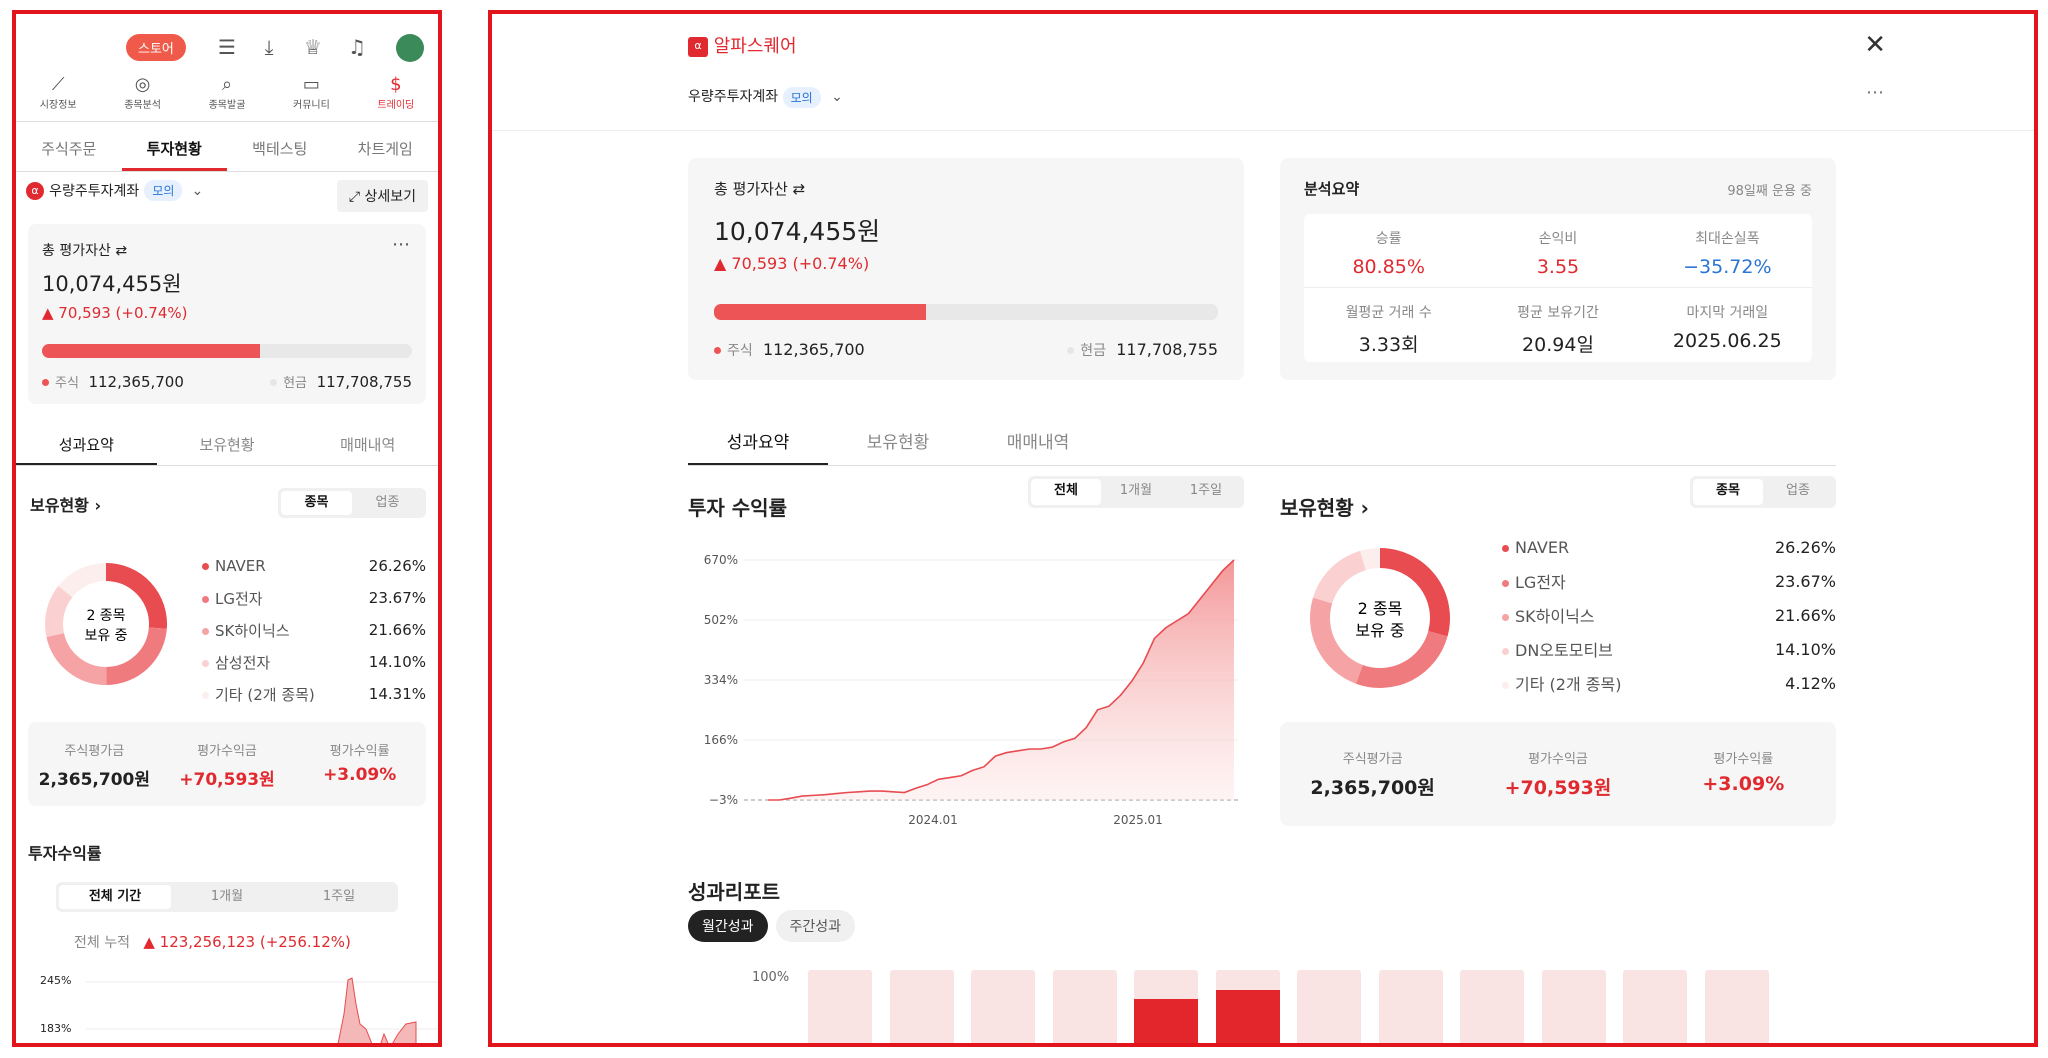 The height and width of the screenshot is (1058, 2048). Describe the element at coordinates (105, 636) in the screenshot. I see `donut-line-2: 보유 중` at that location.